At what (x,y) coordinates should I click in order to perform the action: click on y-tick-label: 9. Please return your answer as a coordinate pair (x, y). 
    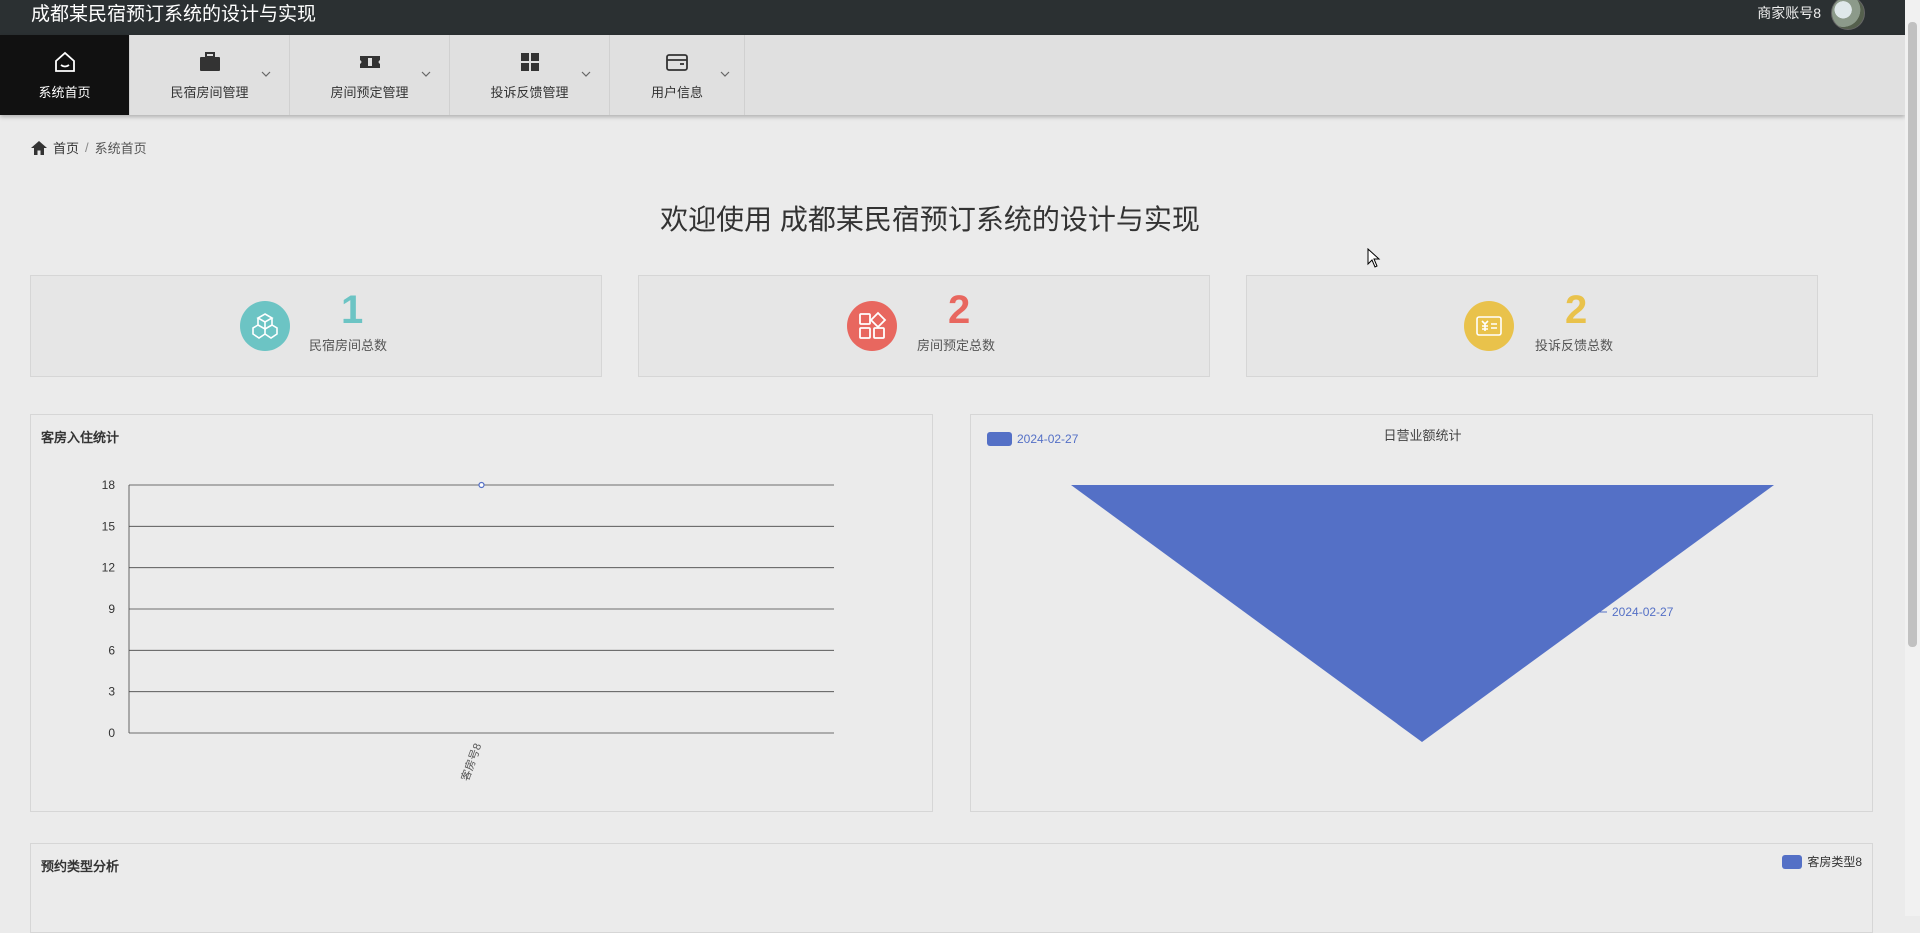
    Looking at the image, I should click on (111, 609).